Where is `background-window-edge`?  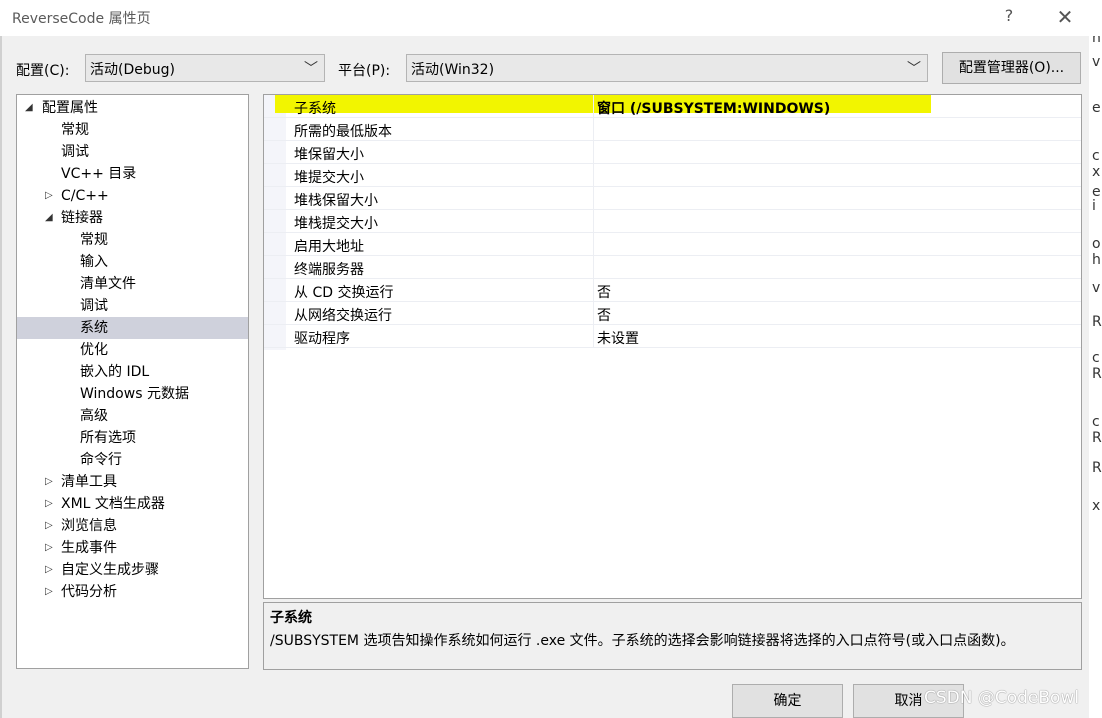
background-window-edge is located at coordinates (1, 377).